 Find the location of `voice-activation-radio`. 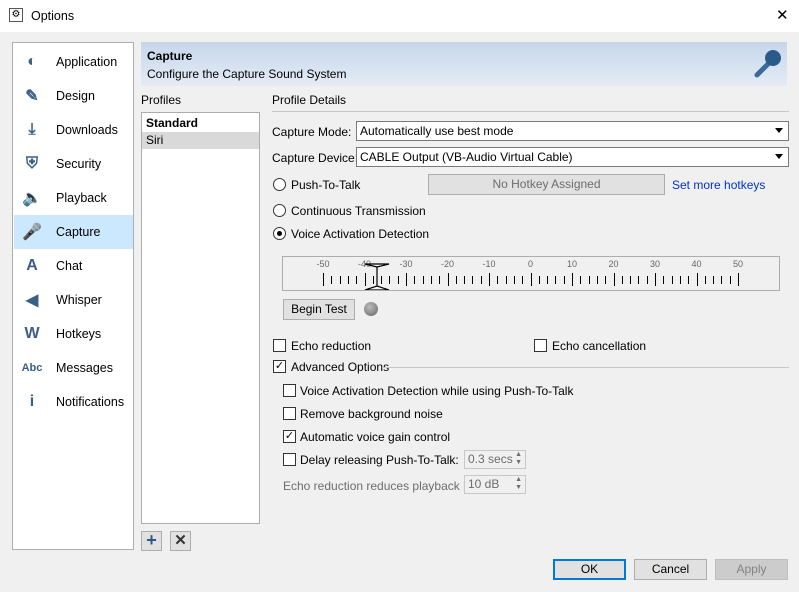

voice-activation-radio is located at coordinates (279, 233).